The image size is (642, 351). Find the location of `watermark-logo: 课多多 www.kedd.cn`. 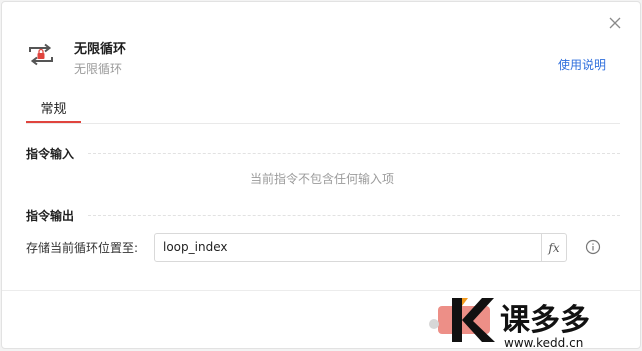

watermark-logo: 课多多 www.kedd.cn is located at coordinates (532, 321).